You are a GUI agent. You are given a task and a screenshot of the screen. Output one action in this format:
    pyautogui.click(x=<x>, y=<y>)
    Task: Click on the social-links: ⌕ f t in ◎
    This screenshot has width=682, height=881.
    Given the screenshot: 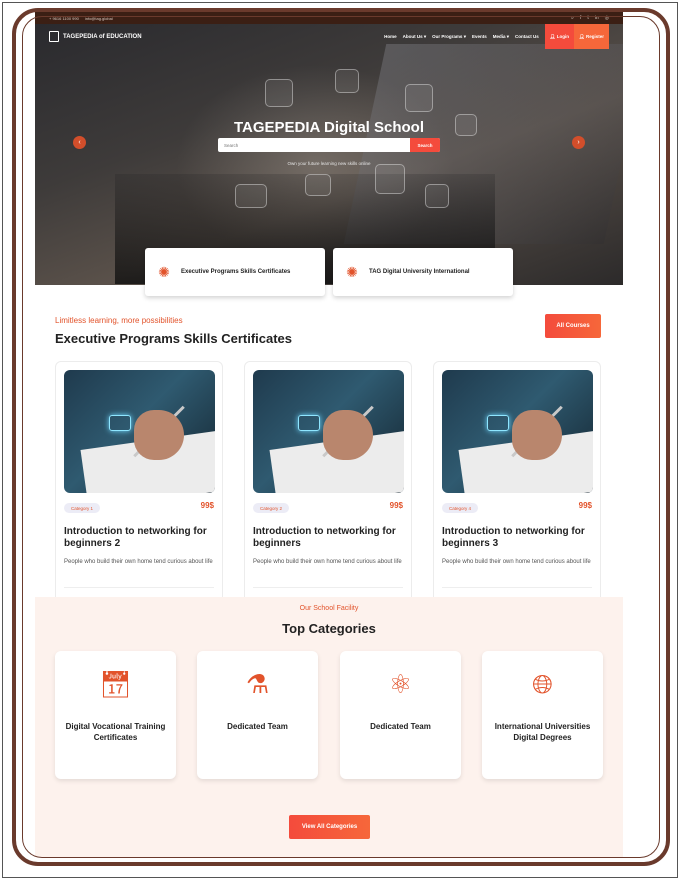 What is the action you would take?
    pyautogui.click(x=590, y=18)
    